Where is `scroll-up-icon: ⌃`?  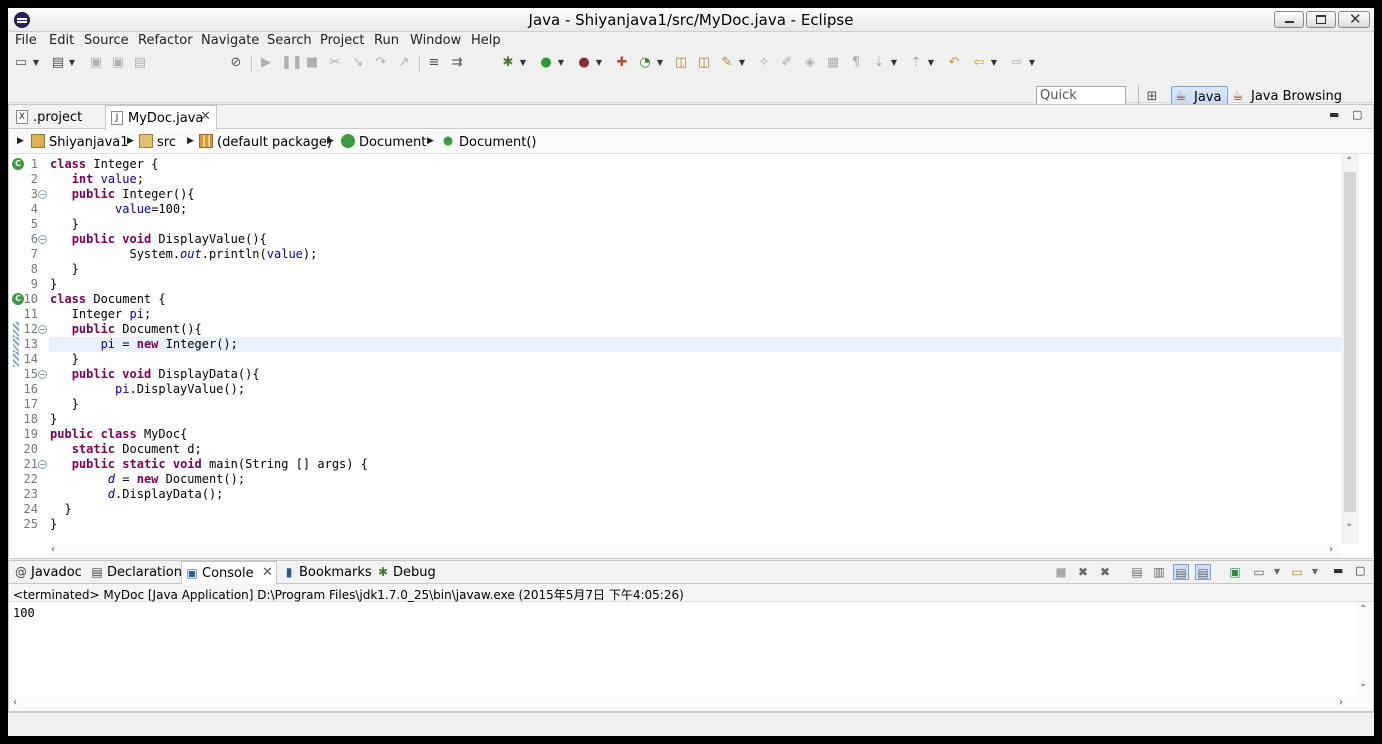 scroll-up-icon: ⌃ is located at coordinates (1349, 161).